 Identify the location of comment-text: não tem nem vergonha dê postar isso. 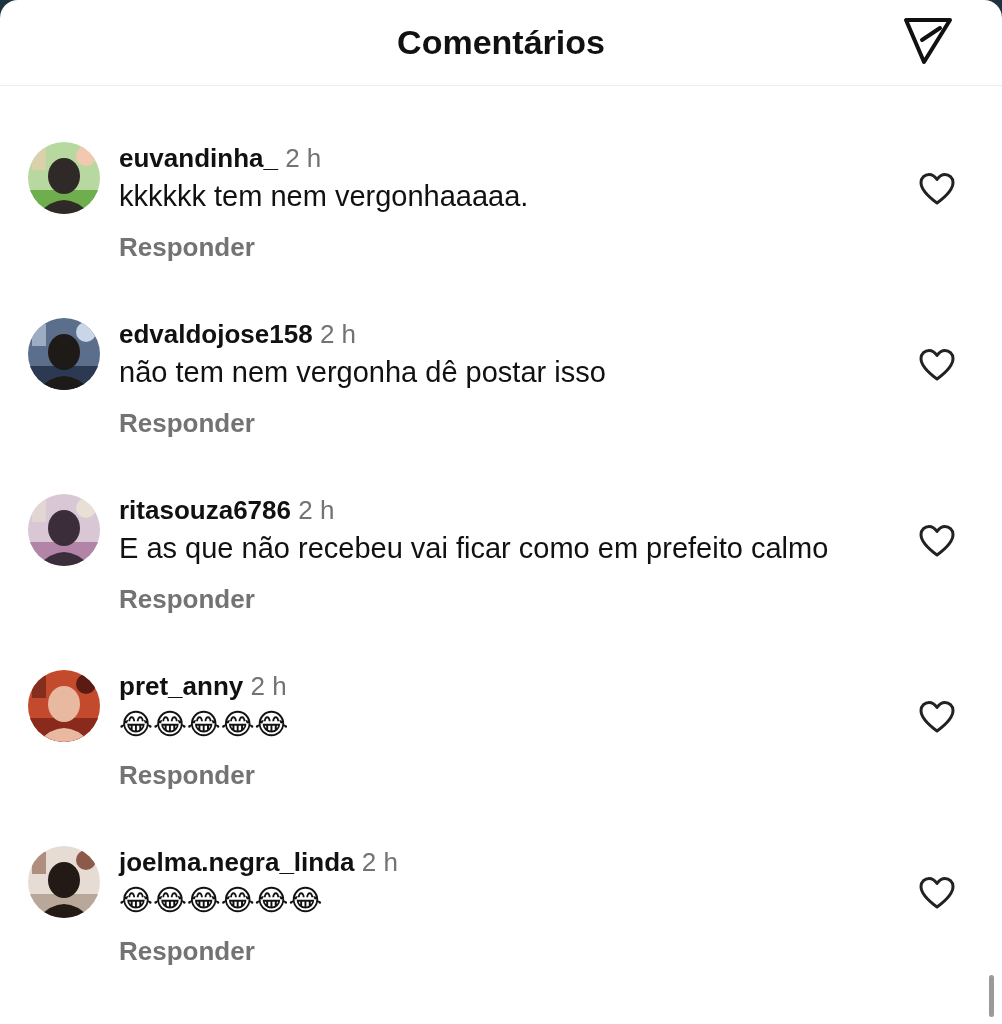
(363, 372).